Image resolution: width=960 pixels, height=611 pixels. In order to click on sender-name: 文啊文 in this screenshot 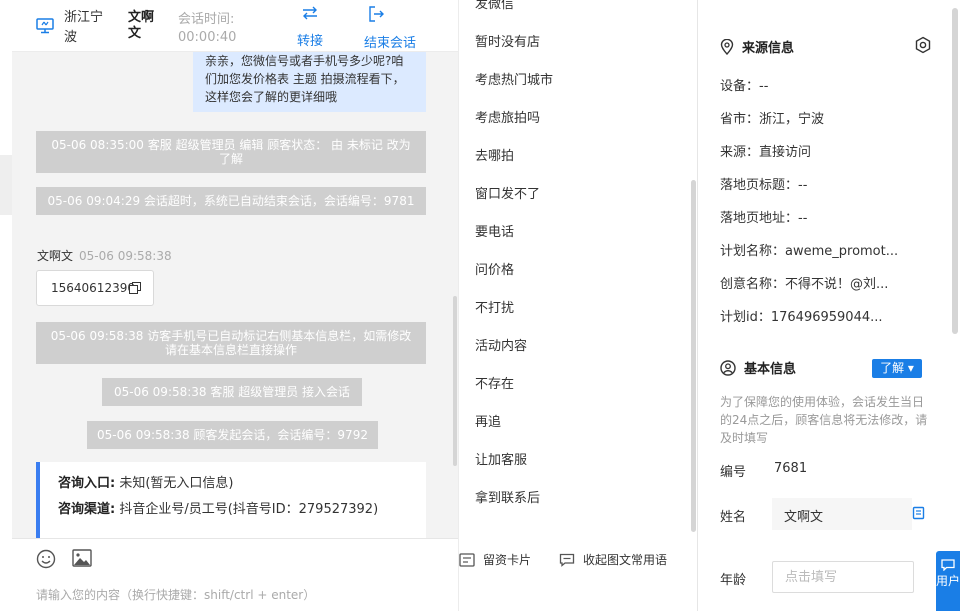, I will do `click(55, 256)`.